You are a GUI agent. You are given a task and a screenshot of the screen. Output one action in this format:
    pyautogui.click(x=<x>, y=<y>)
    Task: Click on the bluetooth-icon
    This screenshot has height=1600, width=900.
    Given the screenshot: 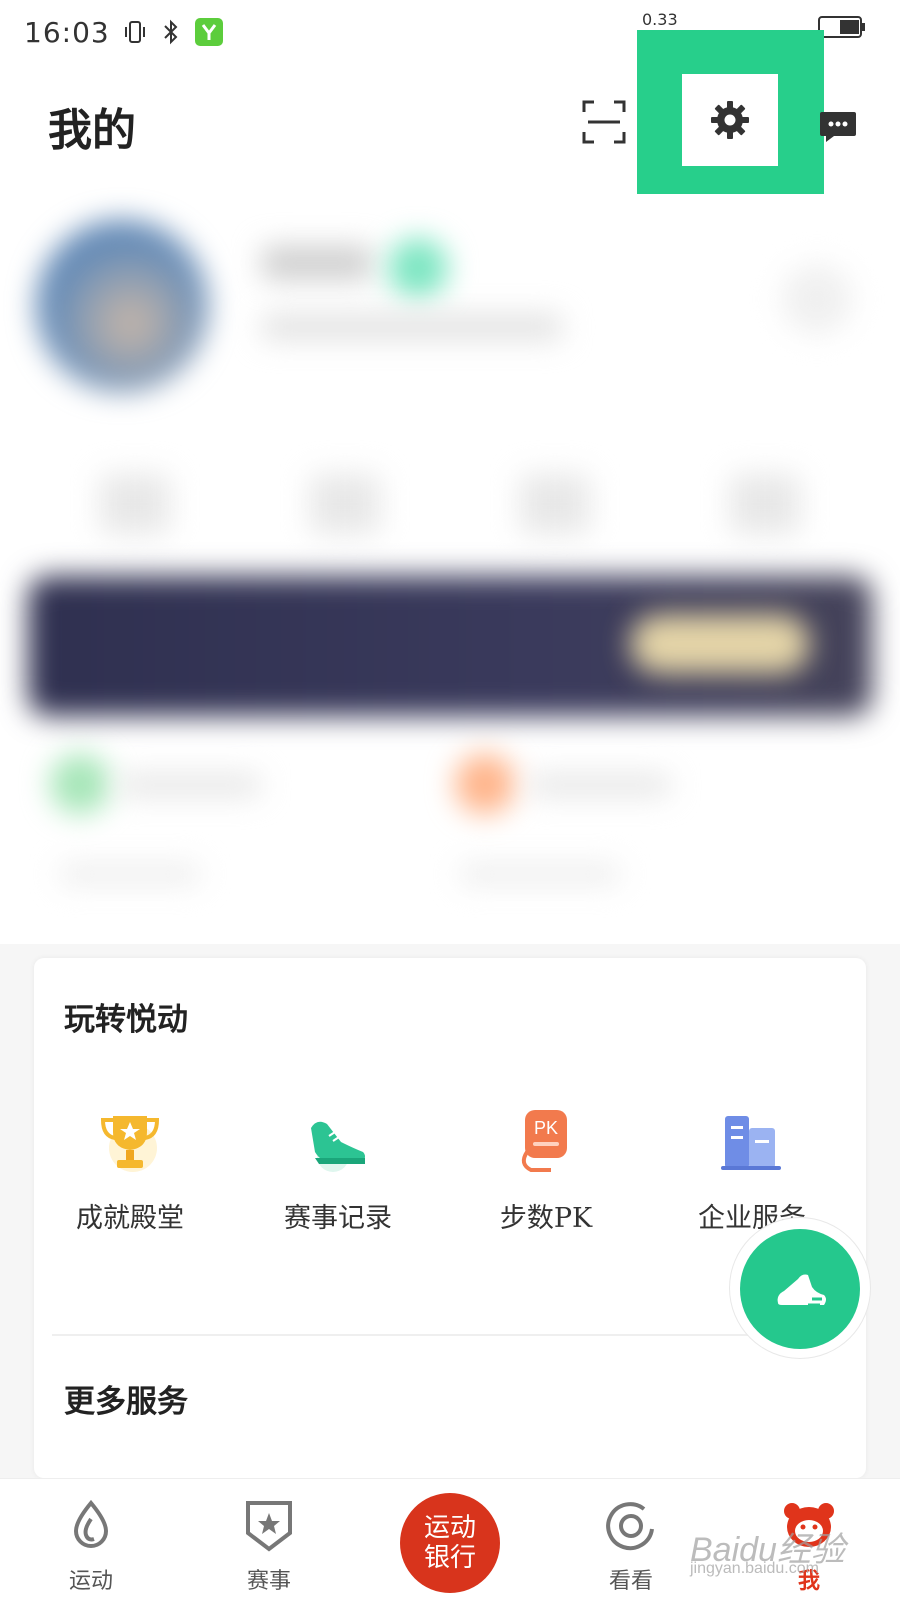 What is the action you would take?
    pyautogui.click(x=171, y=32)
    